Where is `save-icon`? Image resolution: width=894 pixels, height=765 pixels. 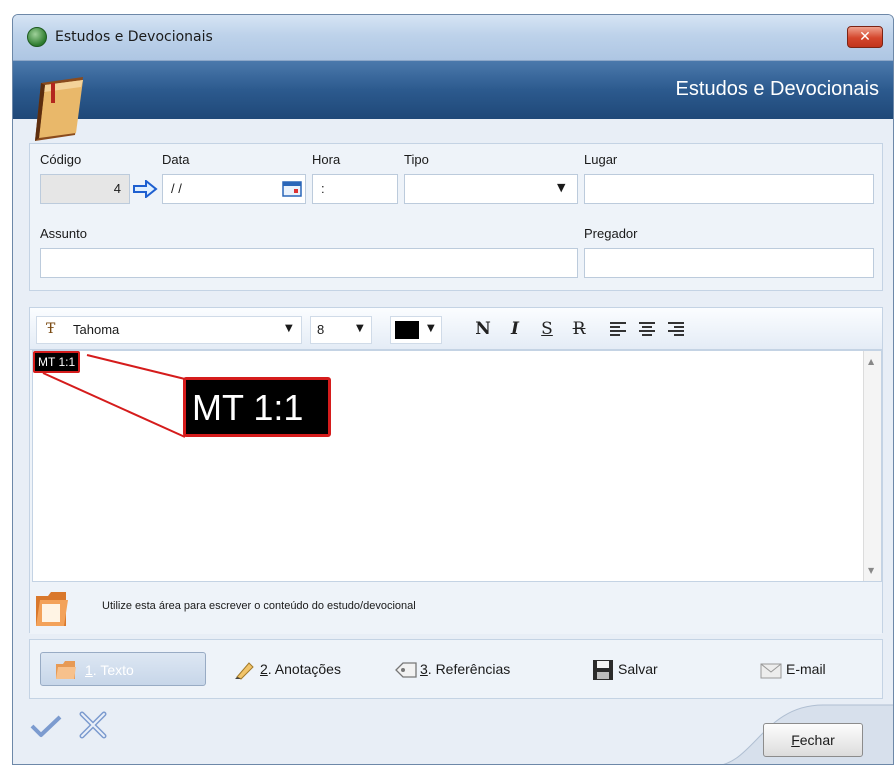 save-icon is located at coordinates (603, 670).